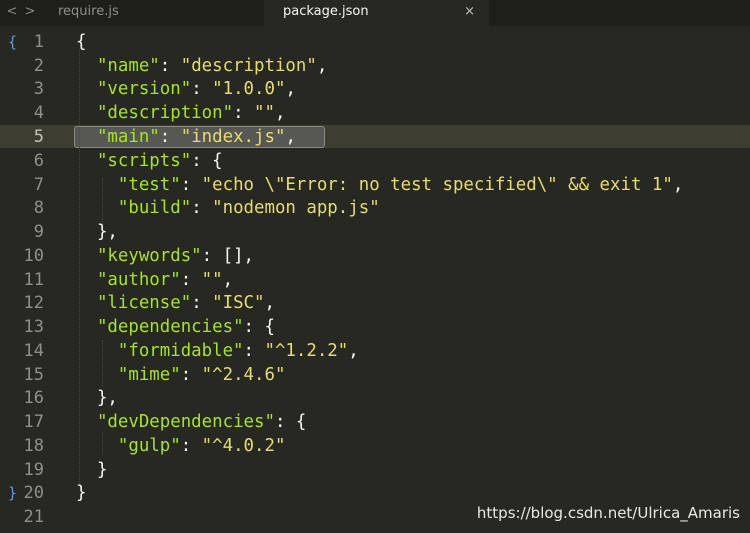  What do you see at coordinates (185, 327) in the screenshot?
I see `code-line-13: "dependencies": {` at bounding box center [185, 327].